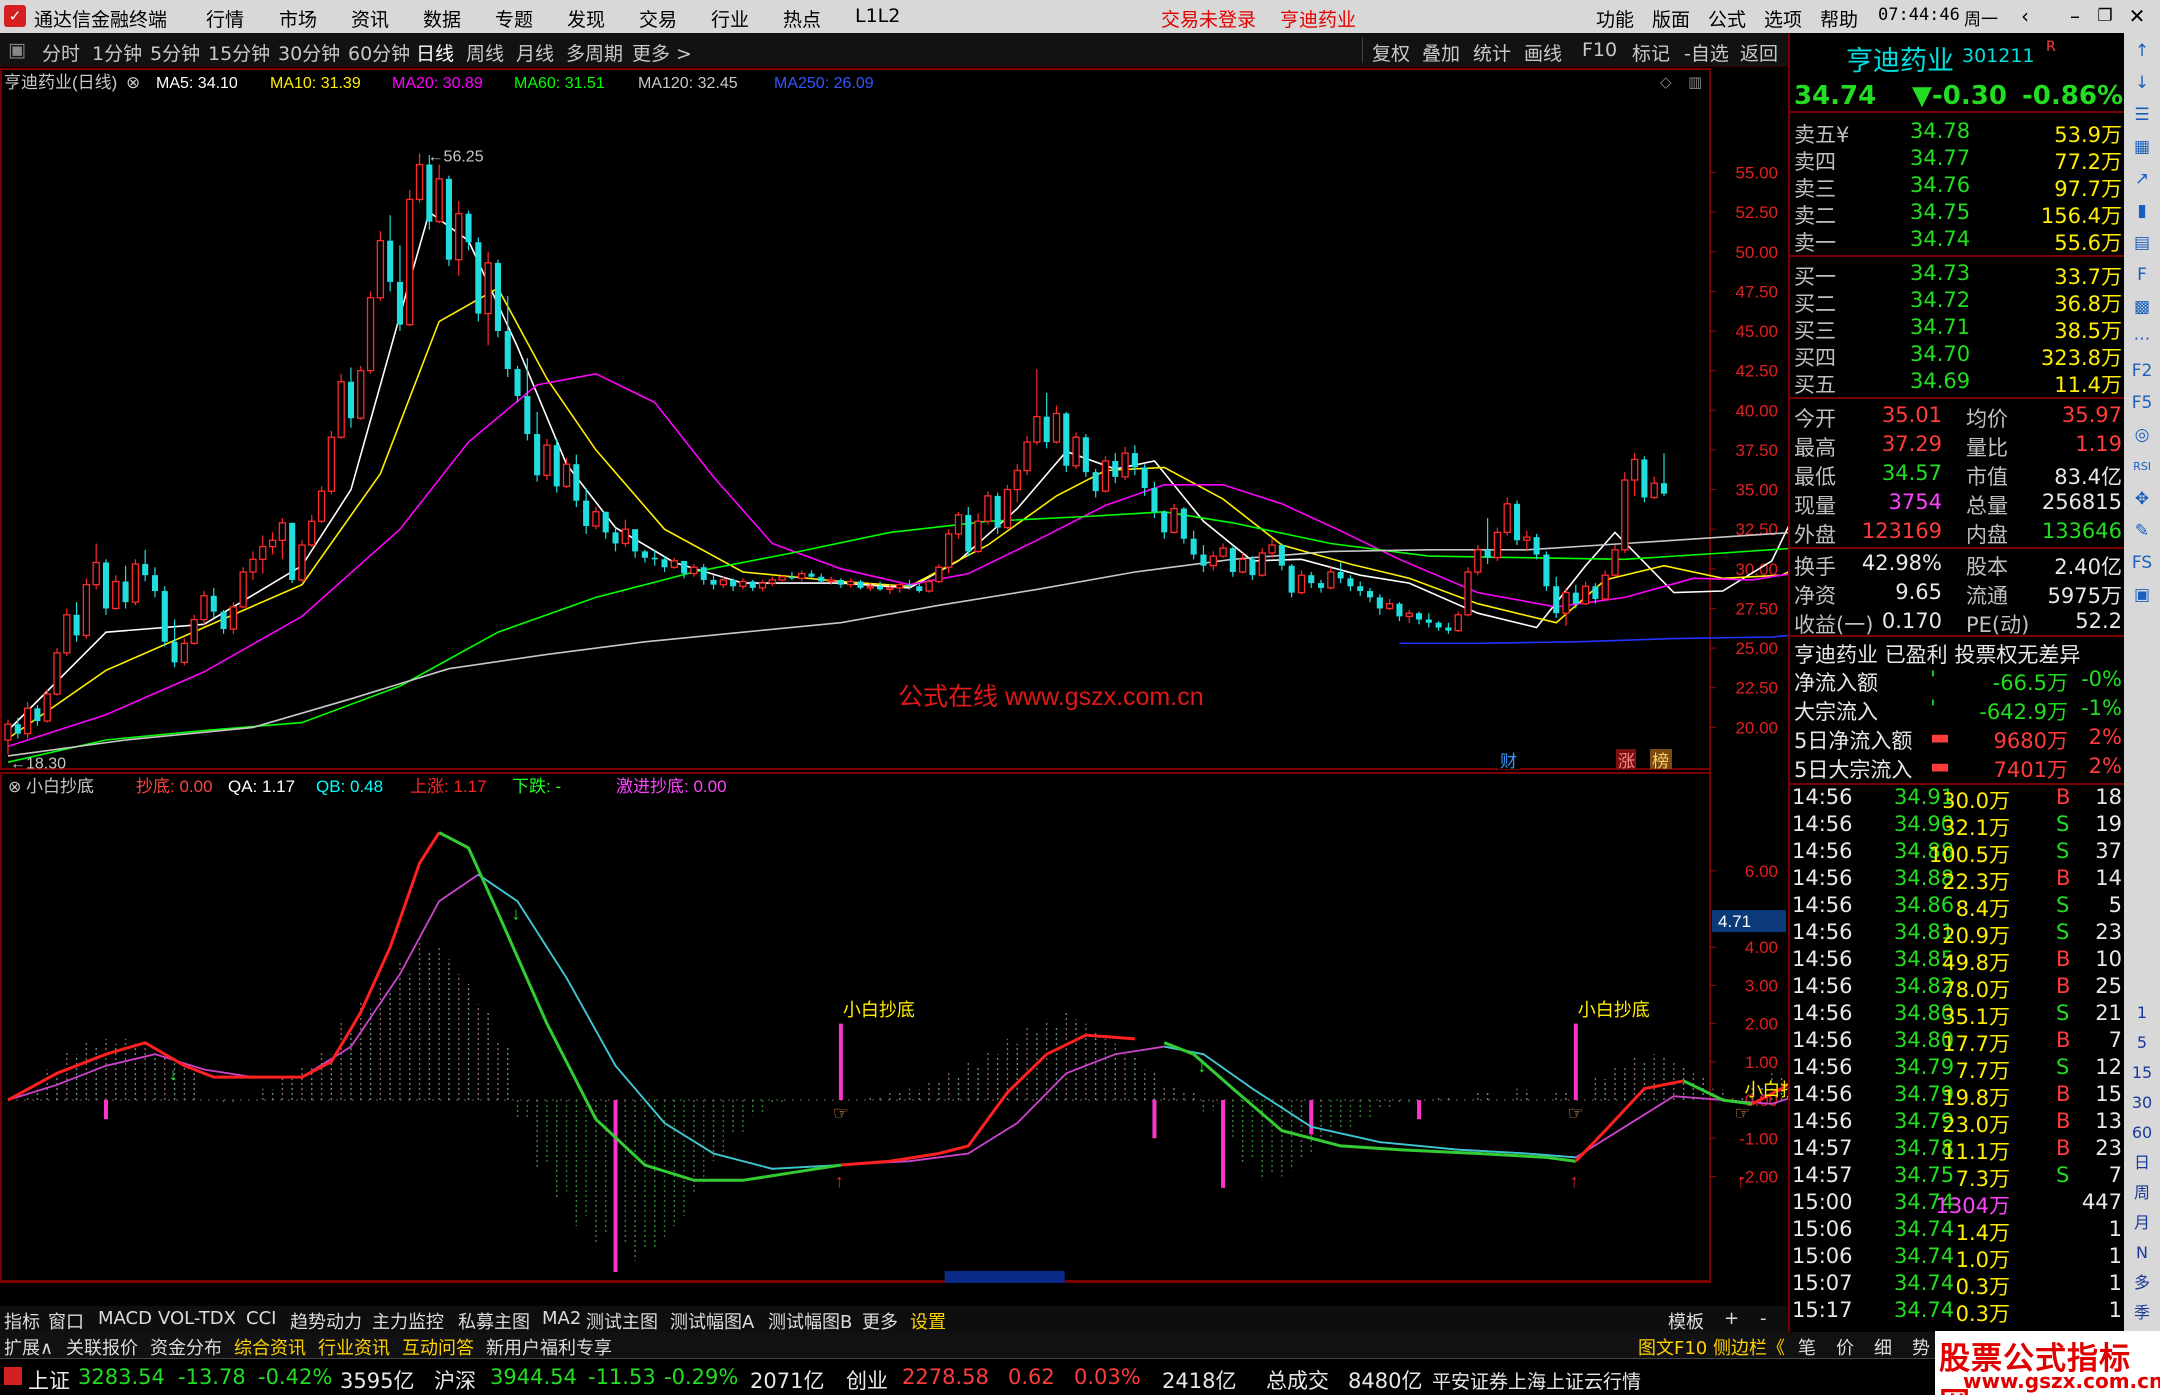 This screenshot has width=2160, height=1395. What do you see at coordinates (1921, 1347) in the screenshot?
I see `tab-shi: 势` at bounding box center [1921, 1347].